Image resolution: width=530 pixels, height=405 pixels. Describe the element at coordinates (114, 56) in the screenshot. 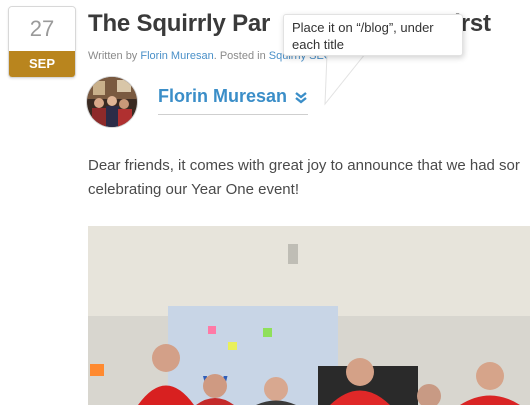

I see `meta-prefix: Written by` at that location.